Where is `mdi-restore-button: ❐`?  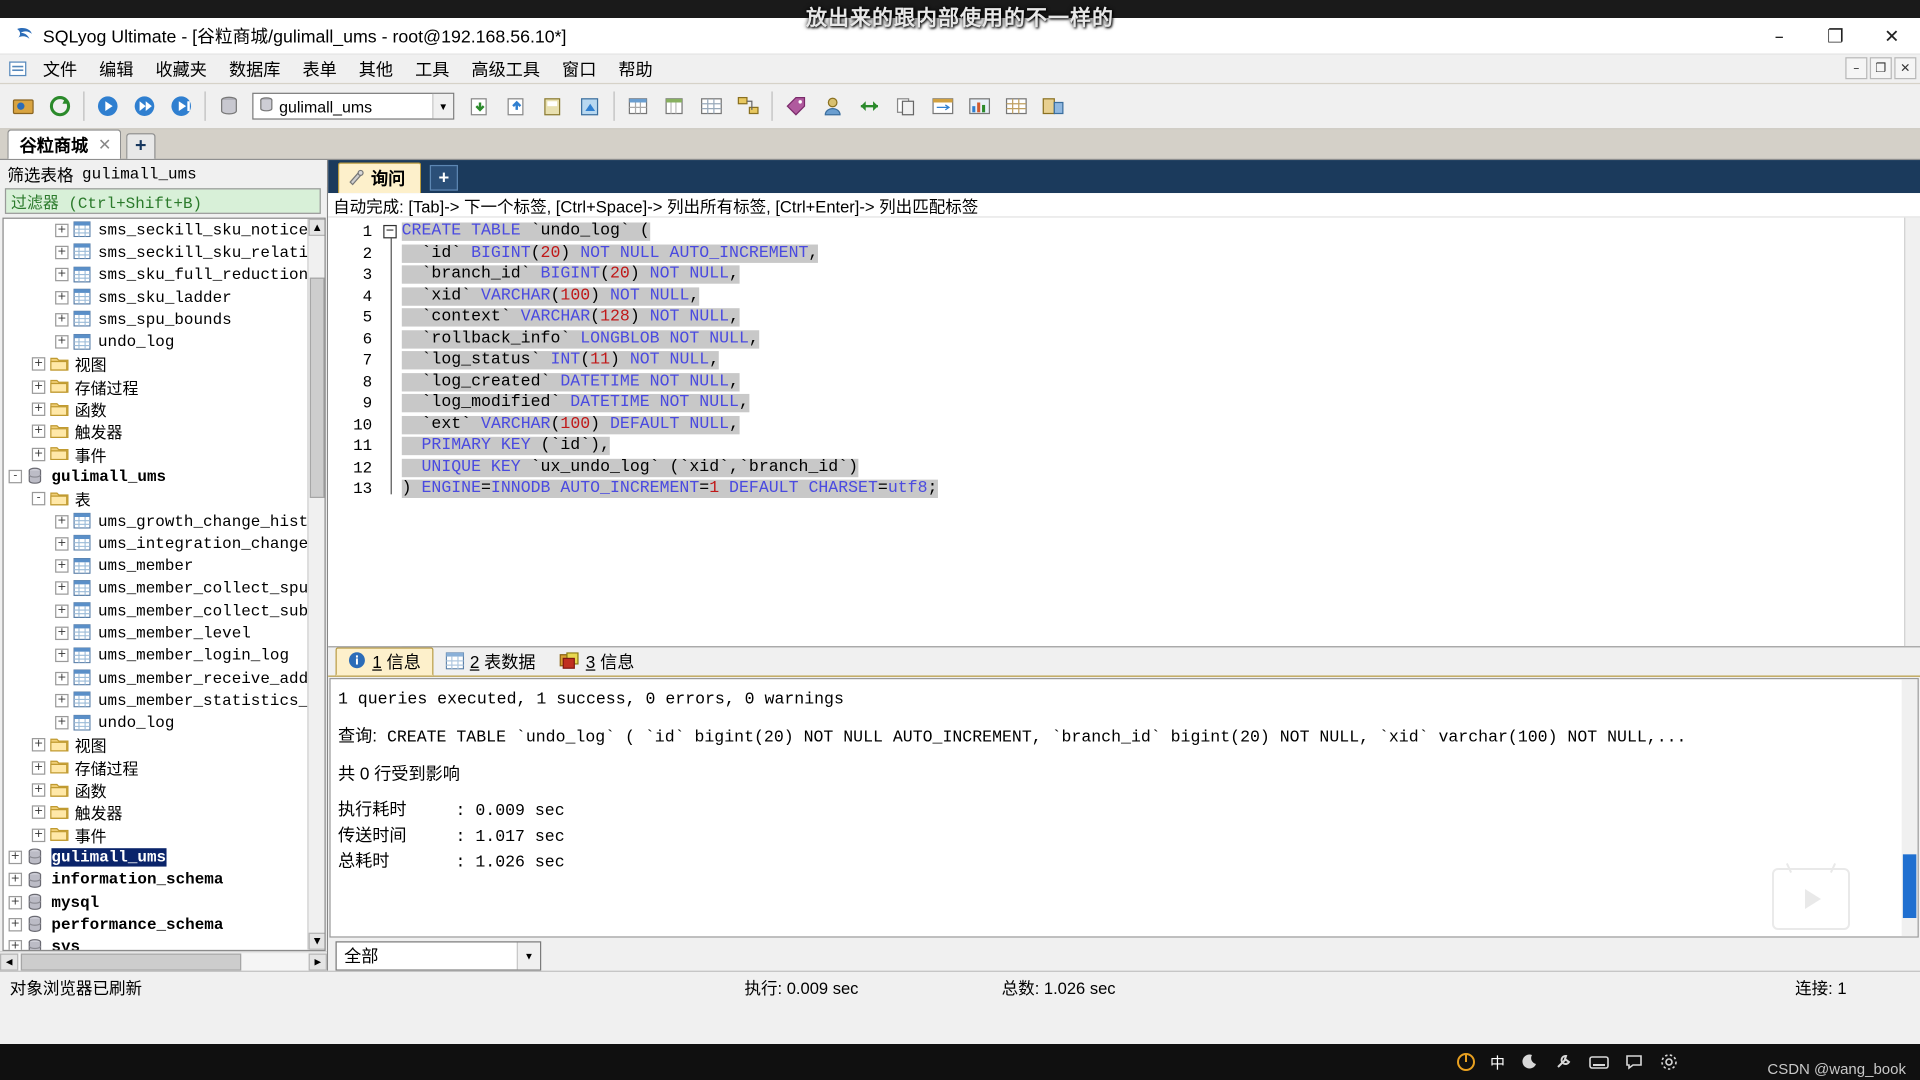
mdi-restore-button: ❐ is located at coordinates (1880, 68).